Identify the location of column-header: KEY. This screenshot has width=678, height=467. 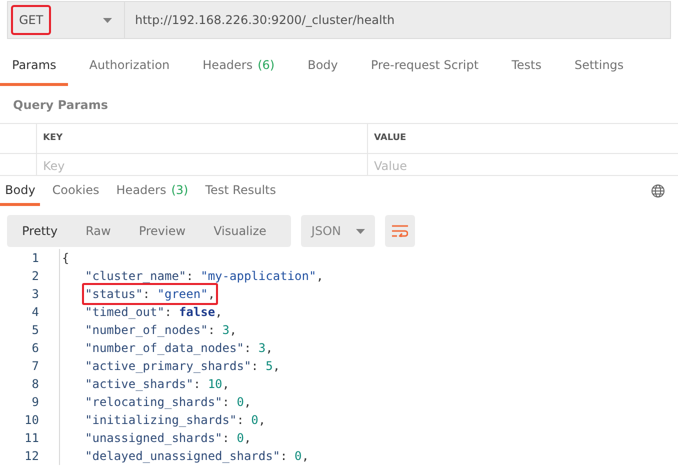
(202, 138).